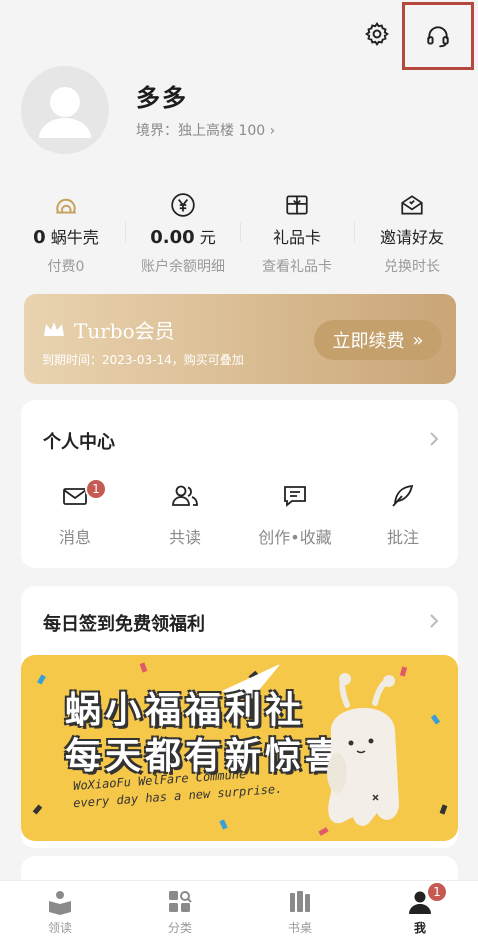 The height and width of the screenshot is (936, 478). Describe the element at coordinates (124, 623) in the screenshot. I see `checkin-title: 每日签到免费领福利` at that location.